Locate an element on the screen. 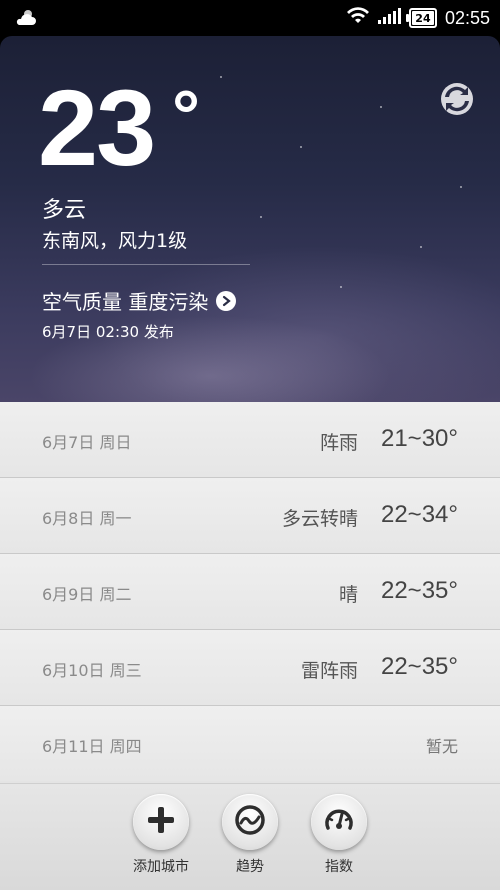 This screenshot has height=890, width=500. forecast-weather: 多云转晴 is located at coordinates (319, 519).